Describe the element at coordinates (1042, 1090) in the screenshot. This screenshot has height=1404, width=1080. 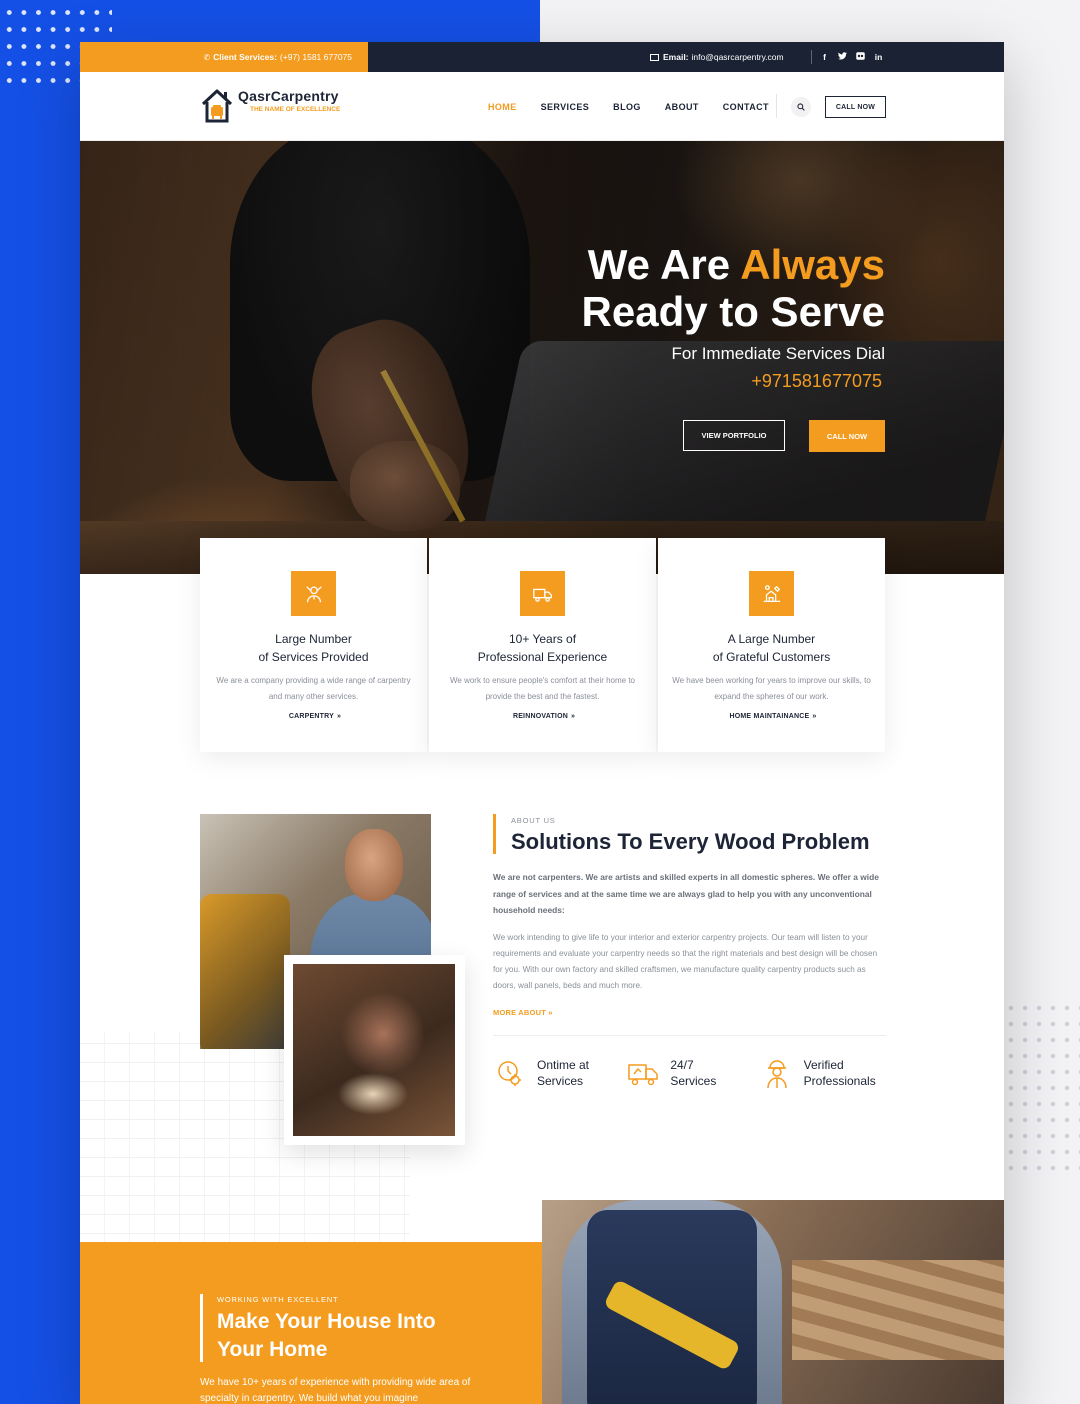
I see `decorative-dots-right` at that location.